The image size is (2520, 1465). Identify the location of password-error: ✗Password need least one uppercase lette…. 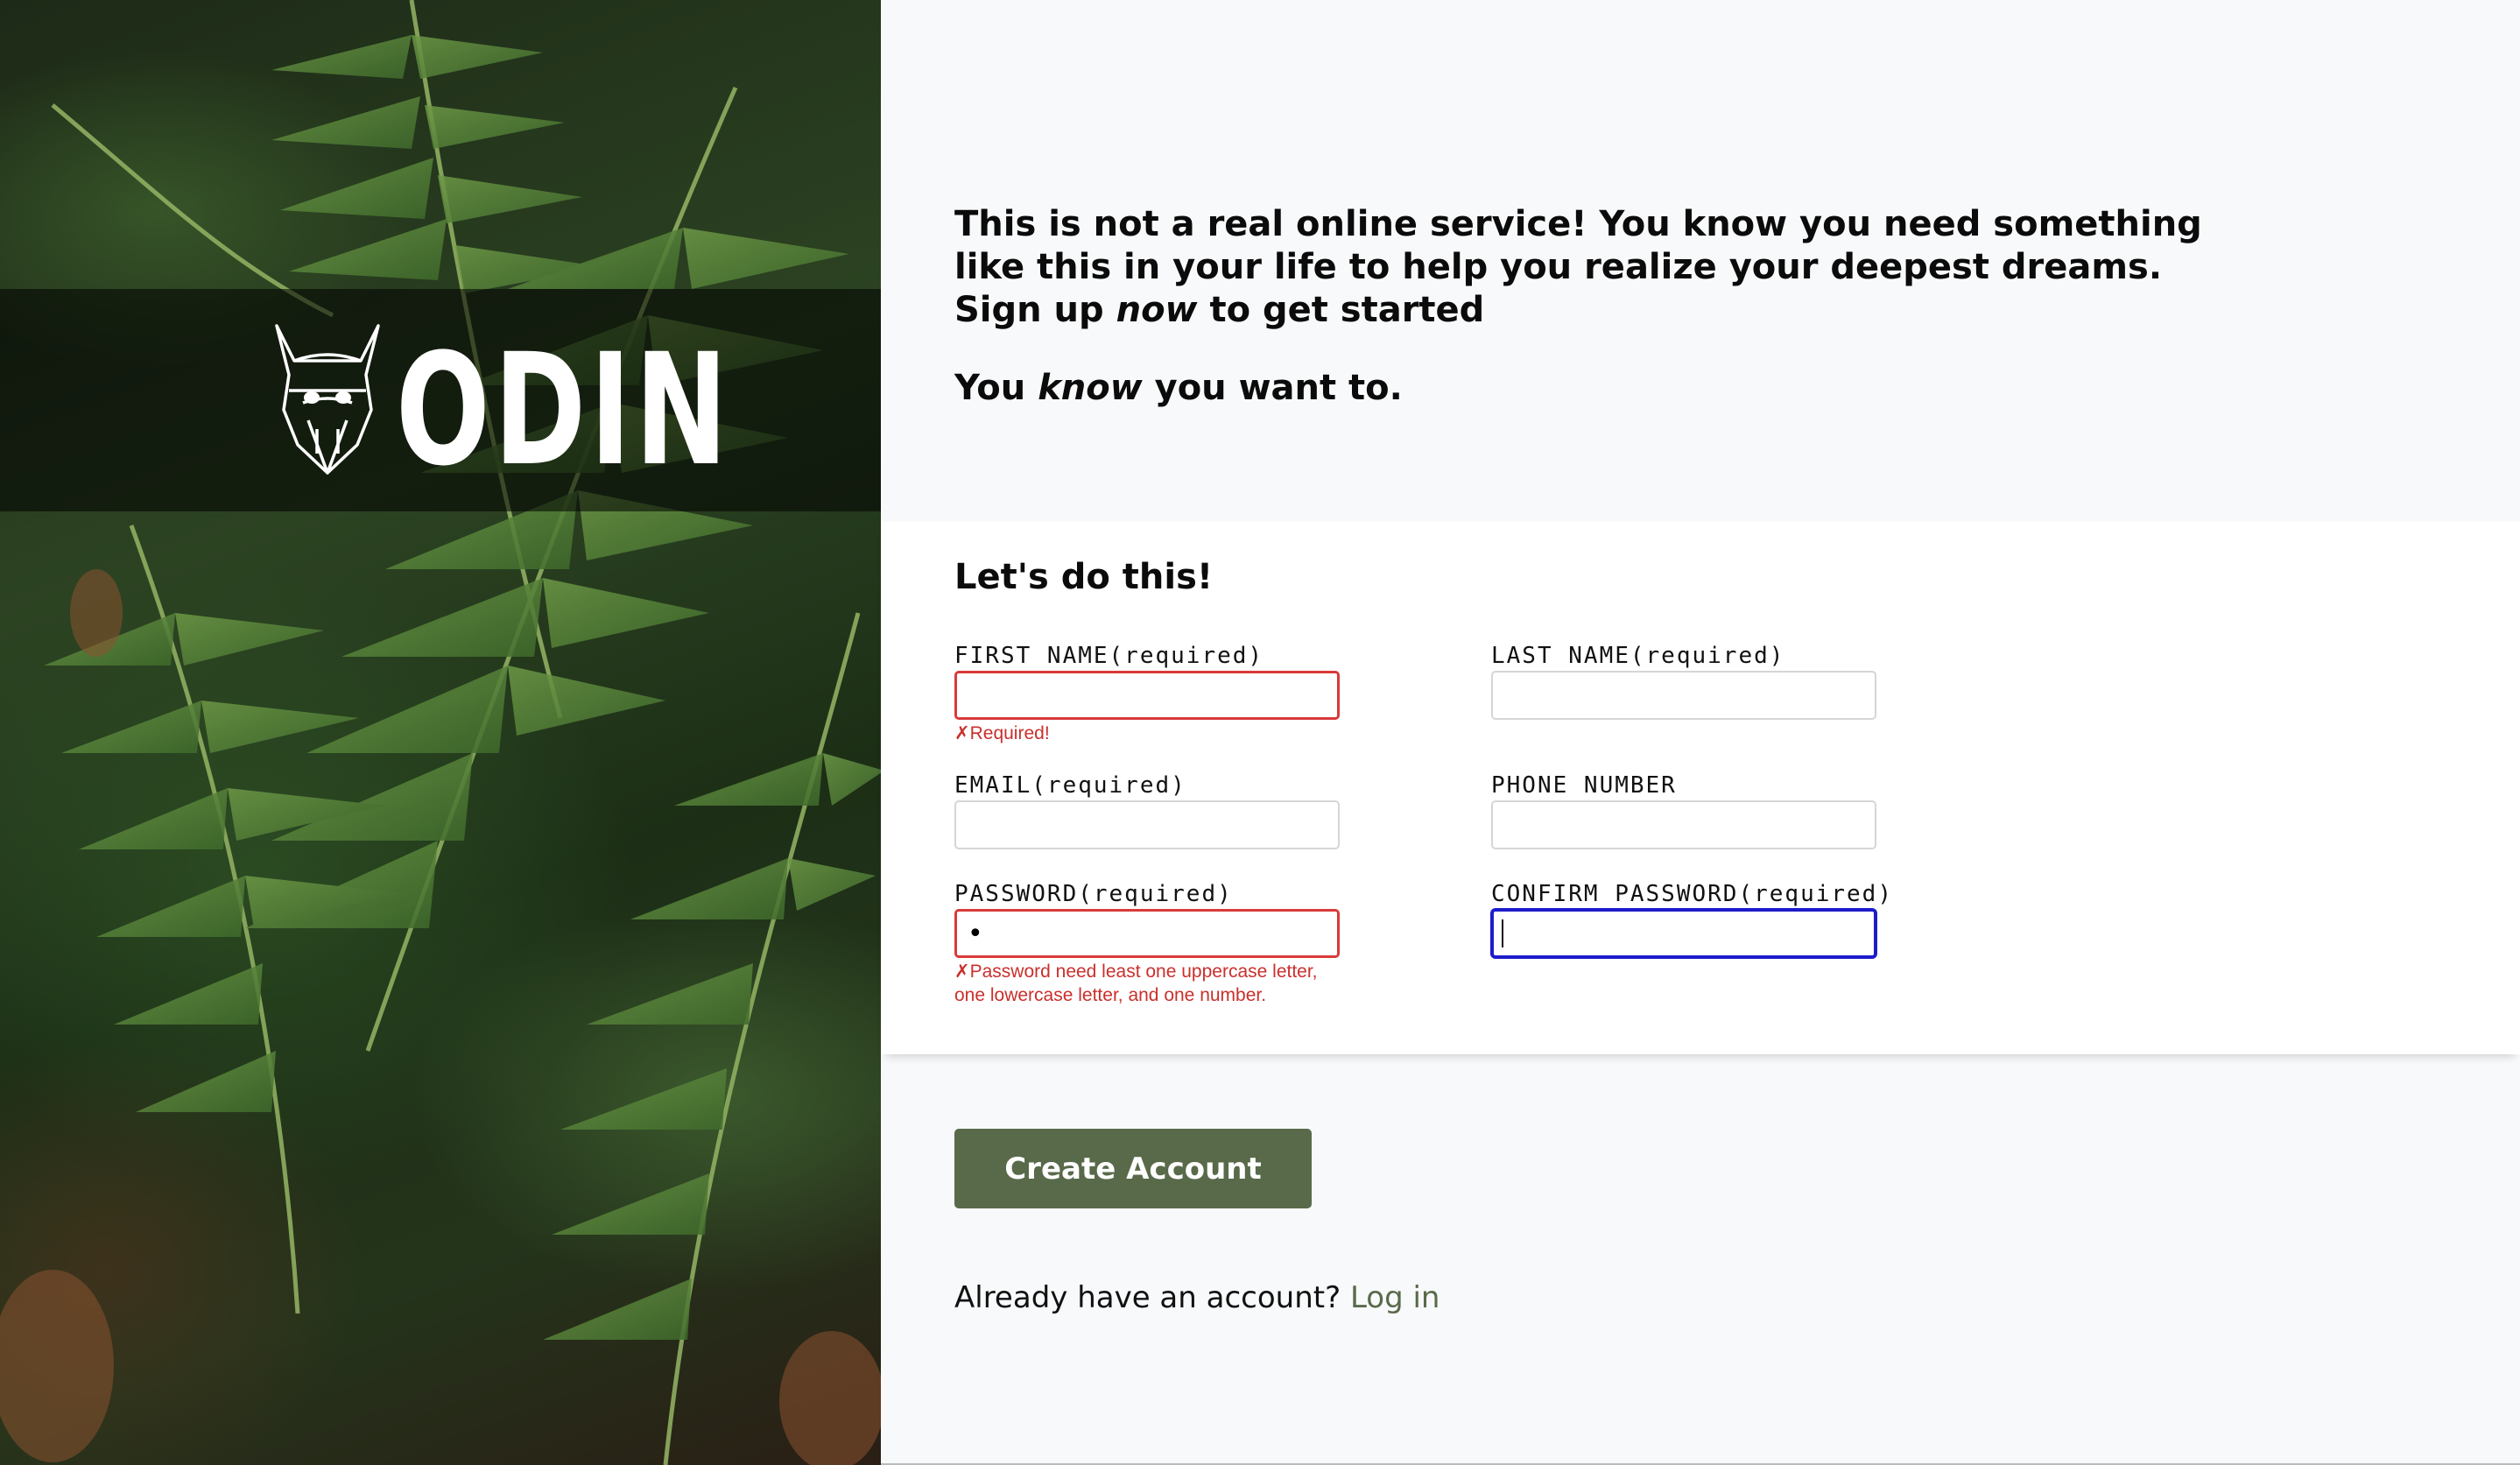
(1136, 983).